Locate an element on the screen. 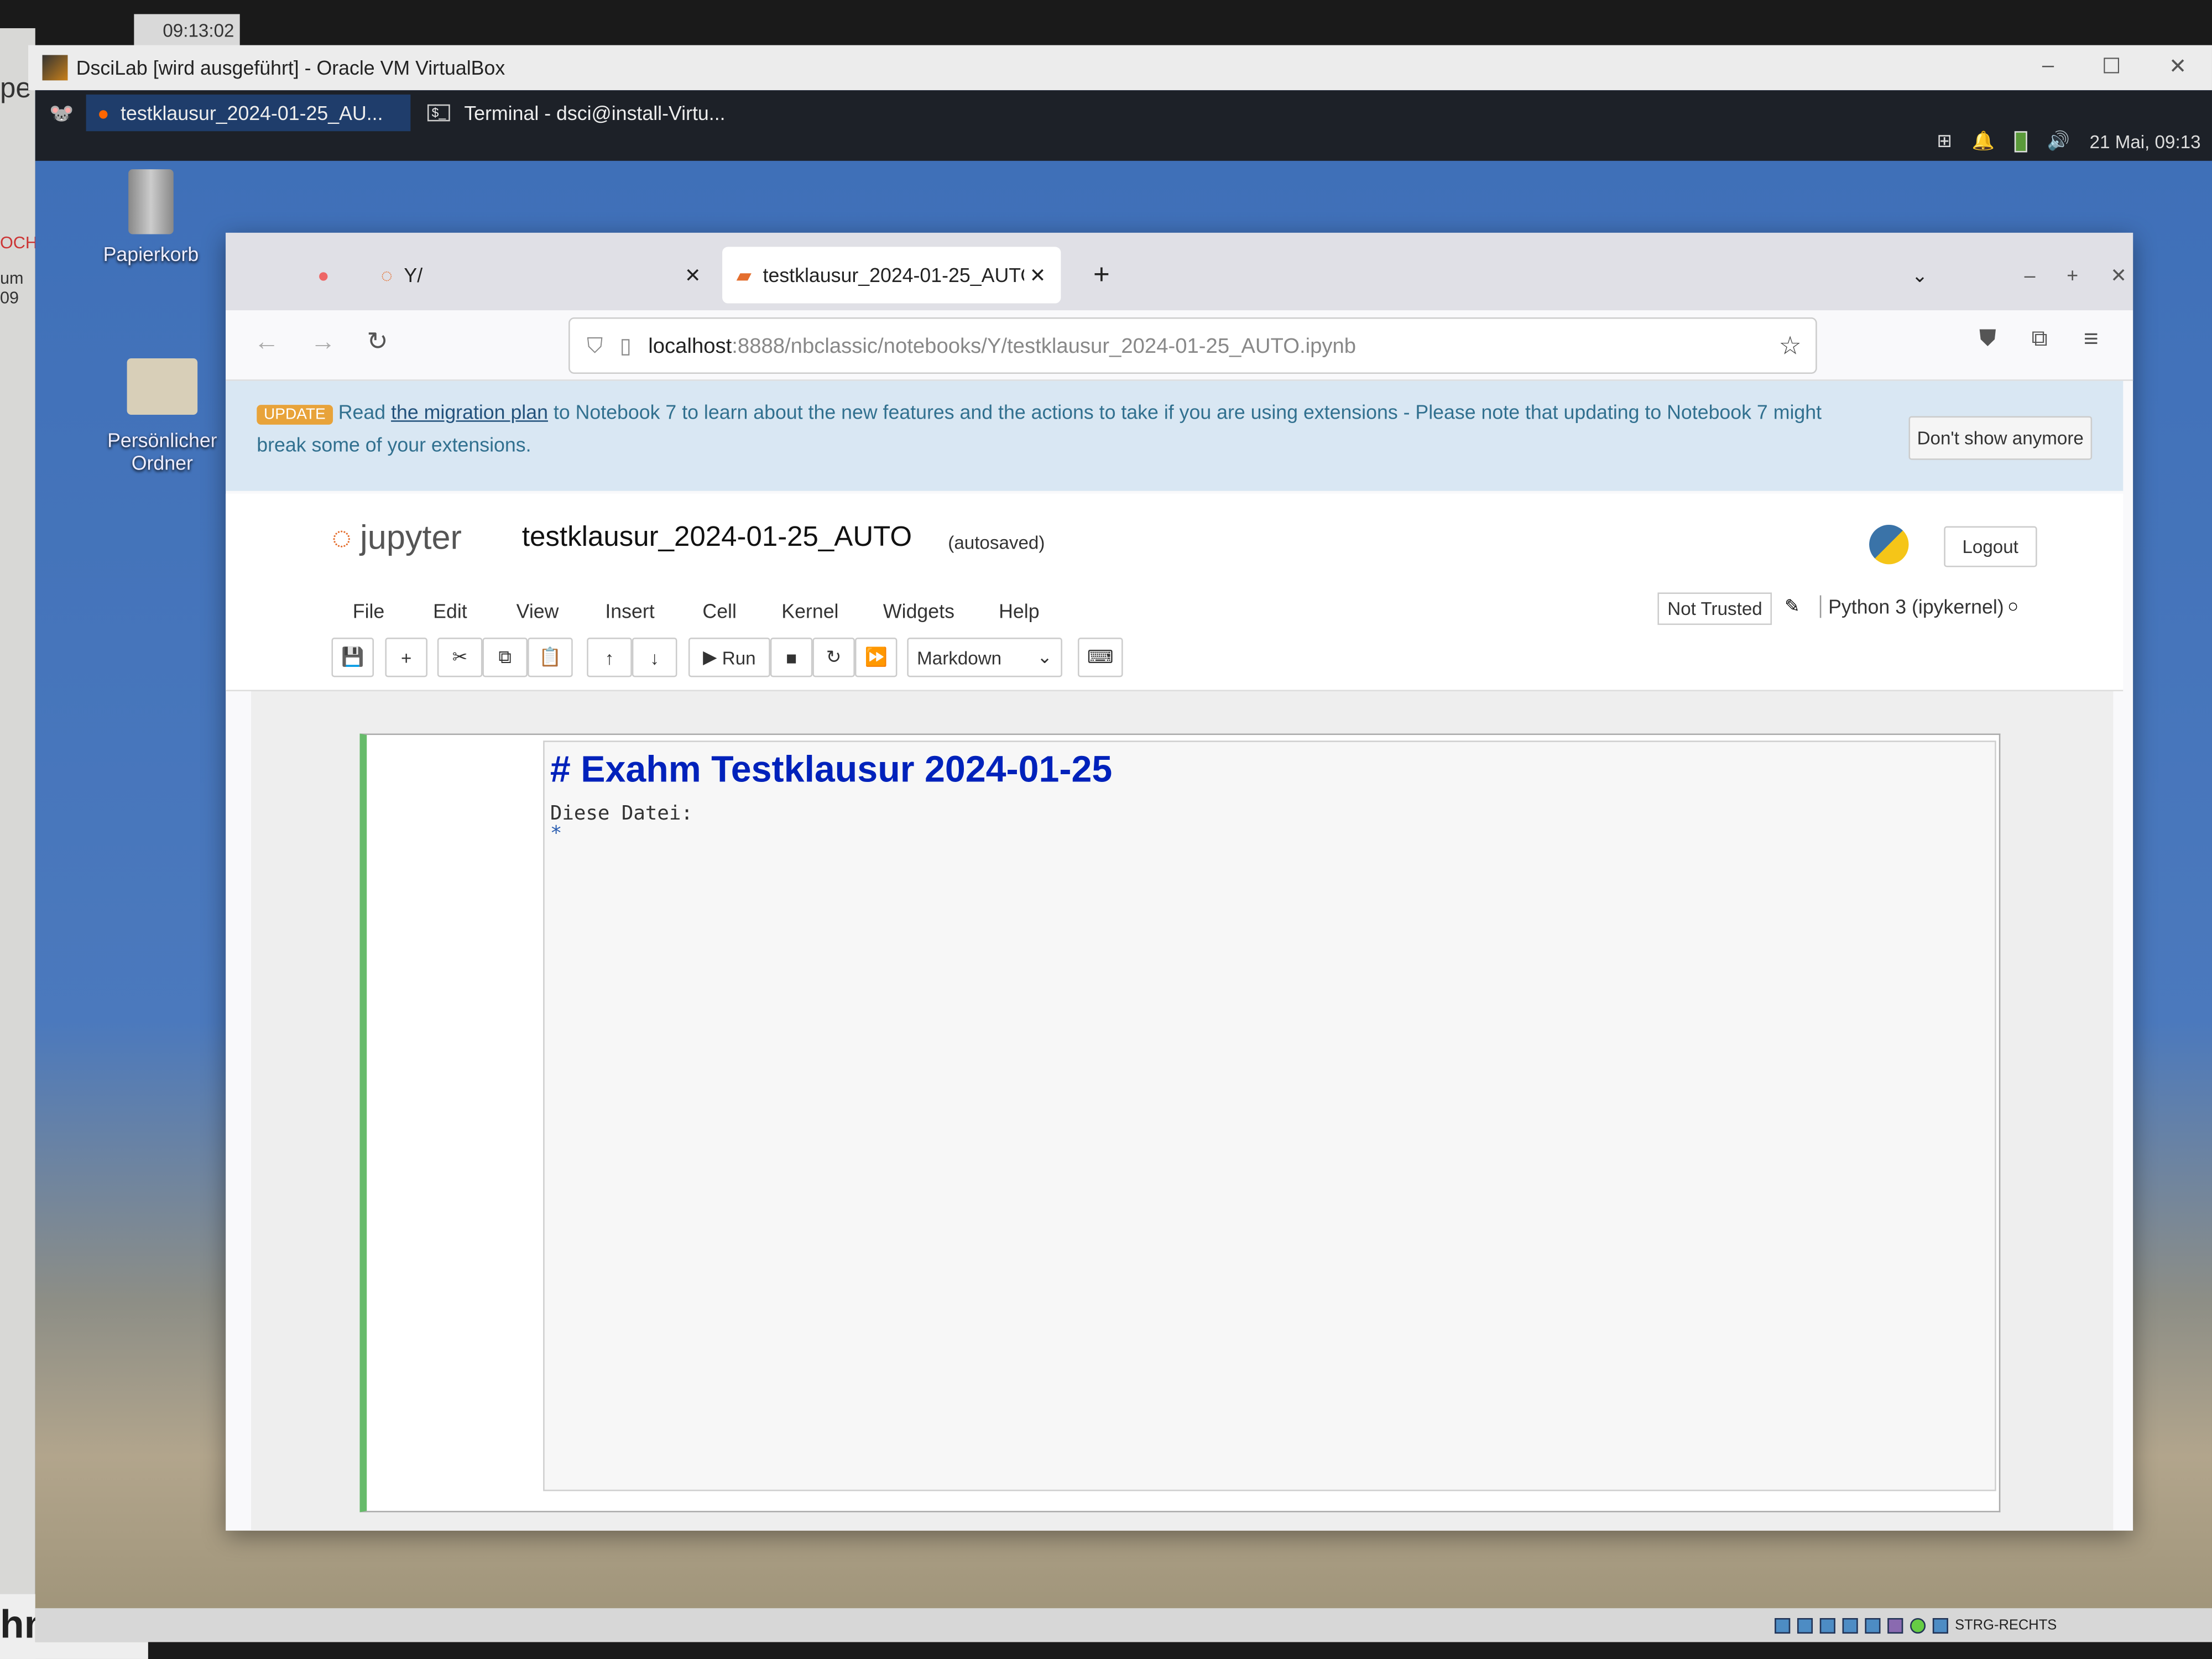 The height and width of the screenshot is (1659, 2212). trash-icon is located at coordinates (151, 202).